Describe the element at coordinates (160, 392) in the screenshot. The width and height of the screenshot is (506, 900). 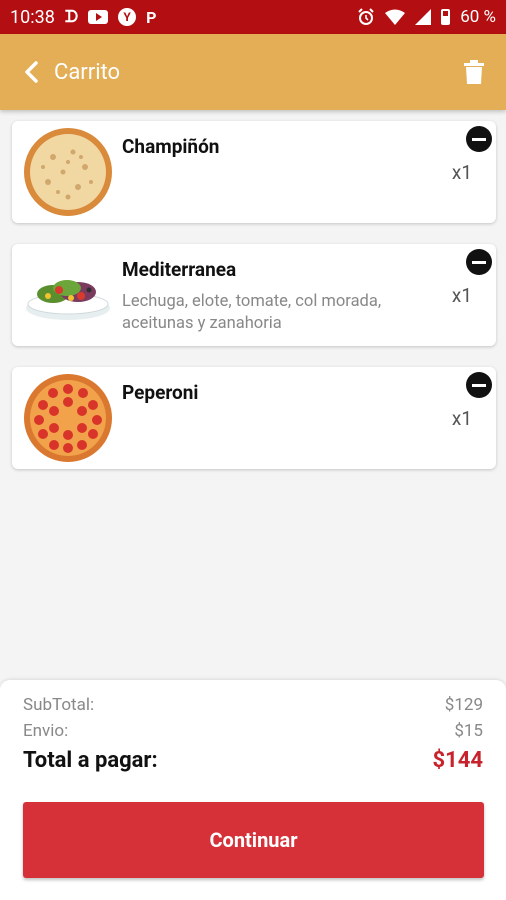
I see `item-name: Peperoni` at that location.